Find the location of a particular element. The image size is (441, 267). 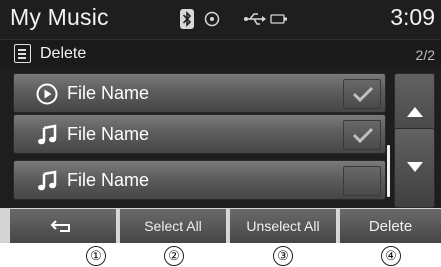

back-button is located at coordinates (64, 226).